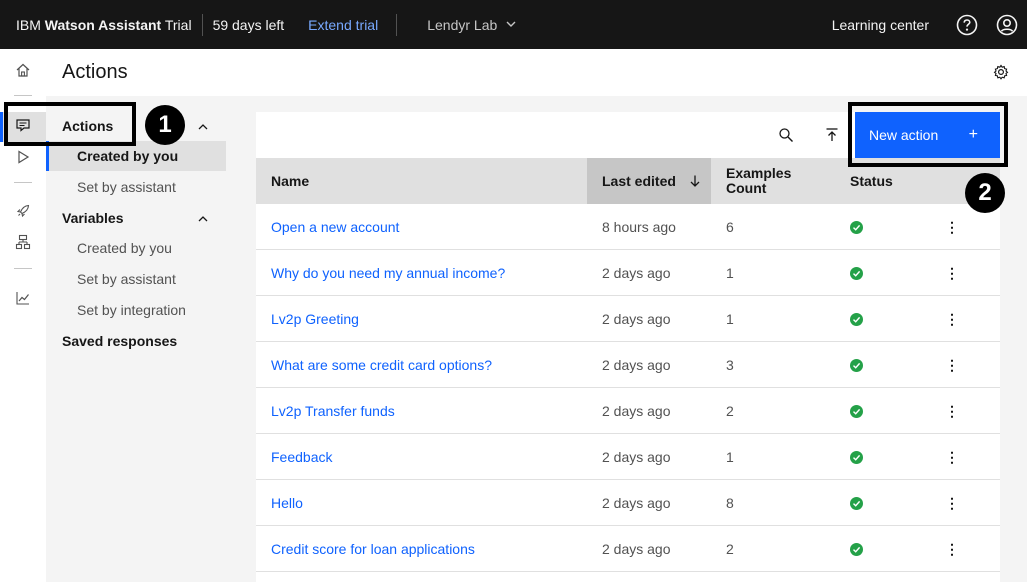  I want to click on column-last-edited: Last edited, so click(649, 181).